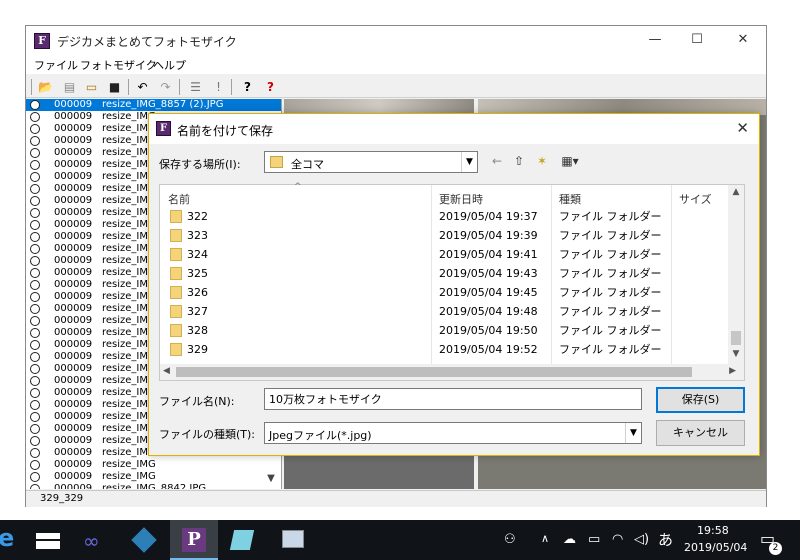  I want to click on save-icon: ■, so click(114, 87).